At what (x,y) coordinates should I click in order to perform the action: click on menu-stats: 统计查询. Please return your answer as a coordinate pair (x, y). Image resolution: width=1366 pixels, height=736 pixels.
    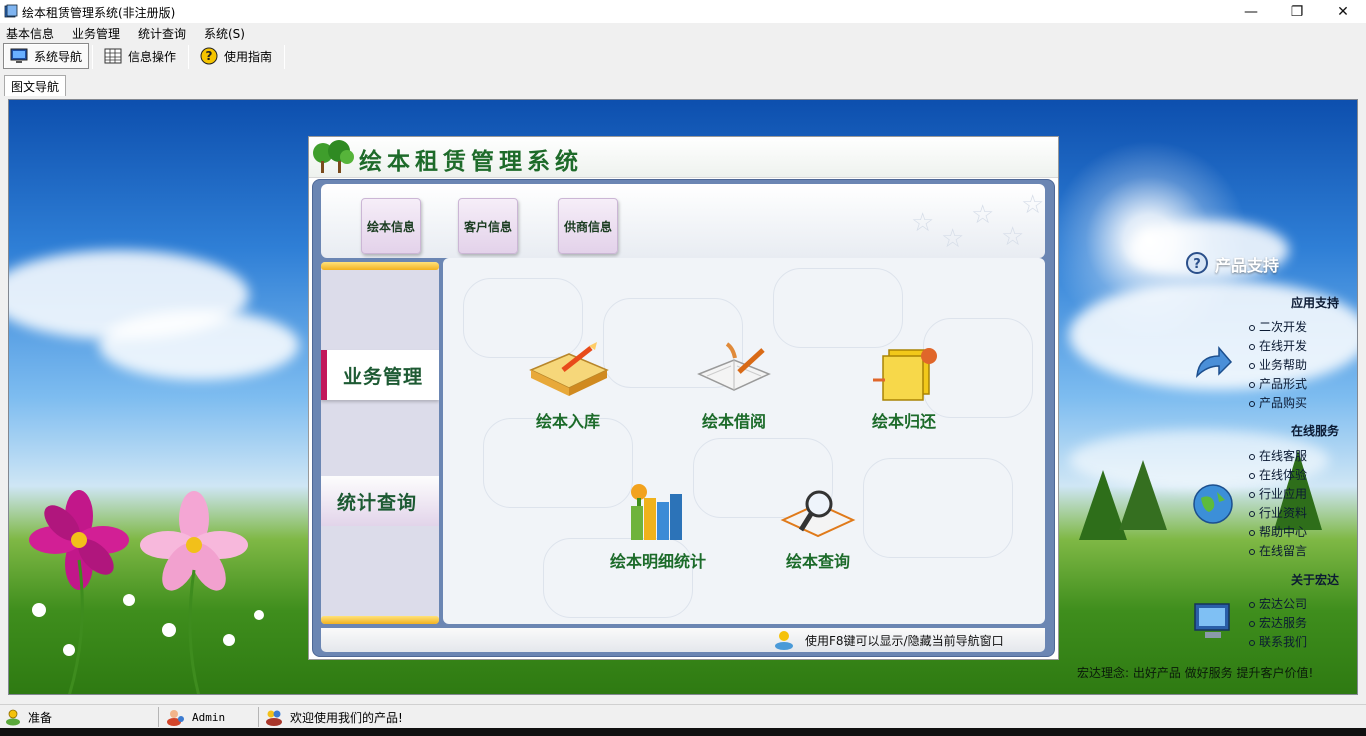
    Looking at the image, I should click on (162, 33).